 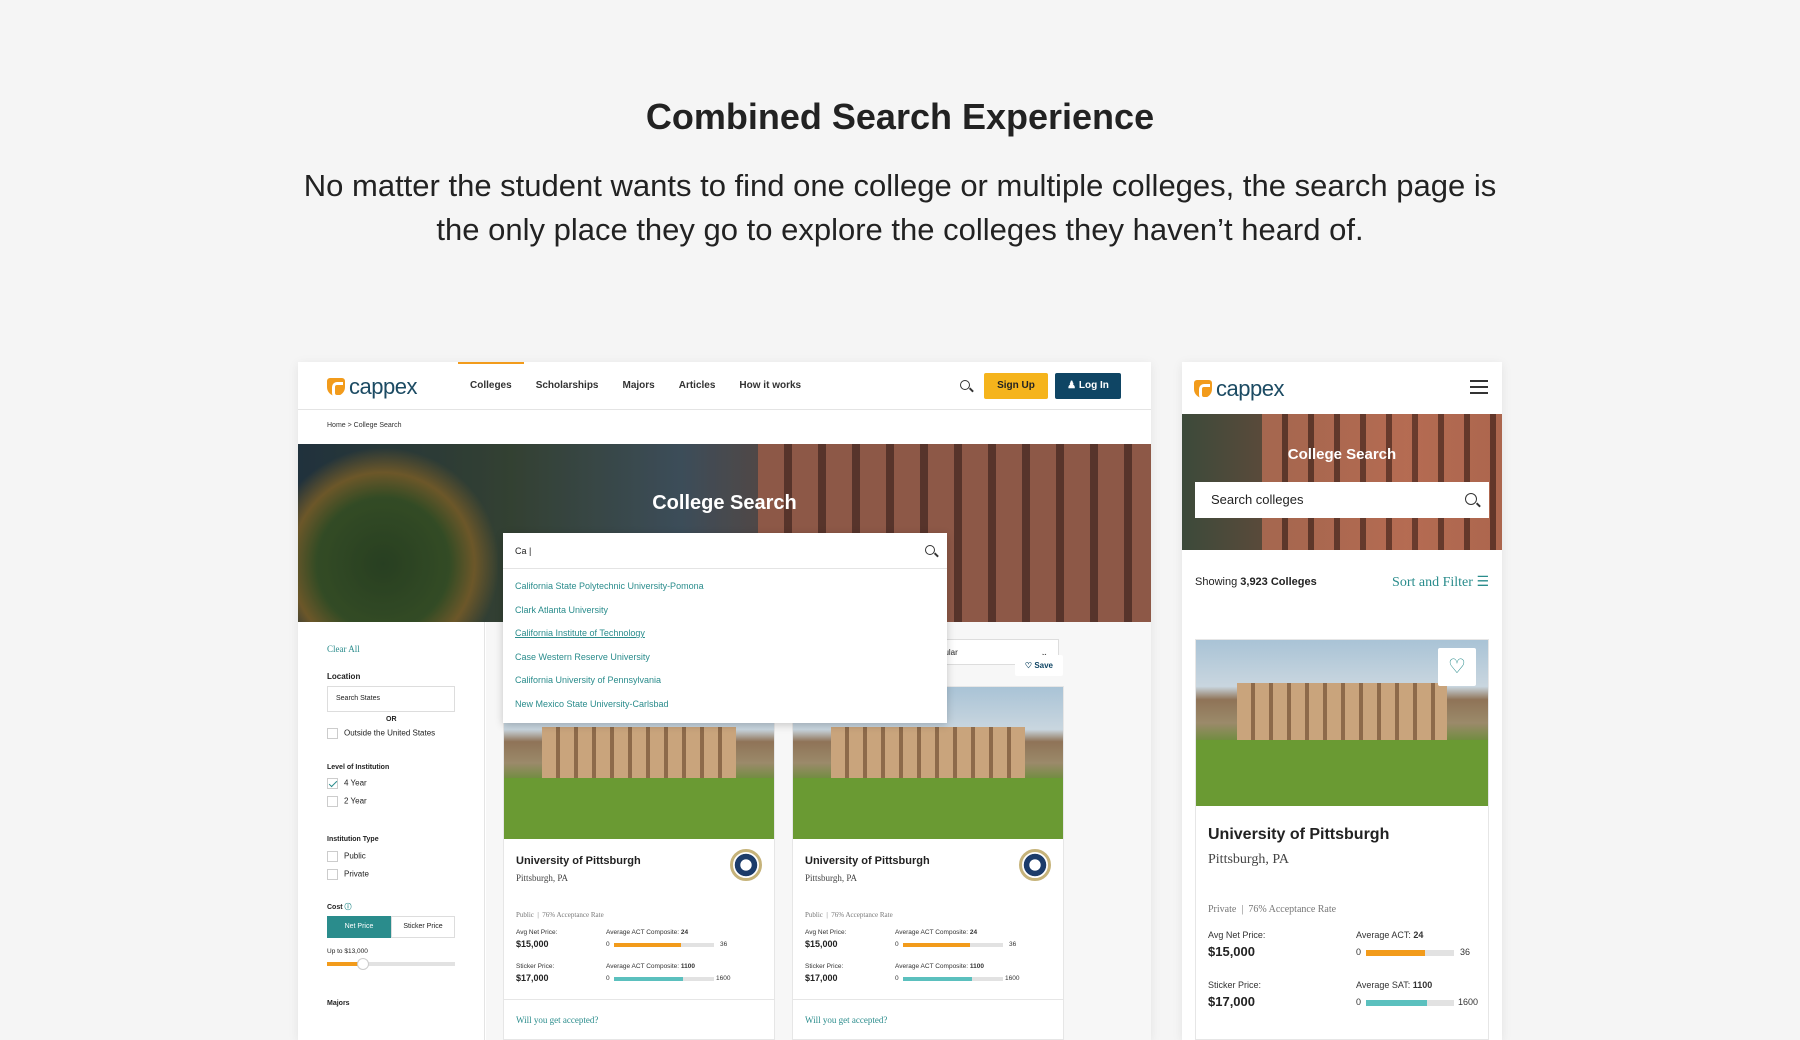 What do you see at coordinates (338, 1003) in the screenshot?
I see `majors-heading: Majors` at bounding box center [338, 1003].